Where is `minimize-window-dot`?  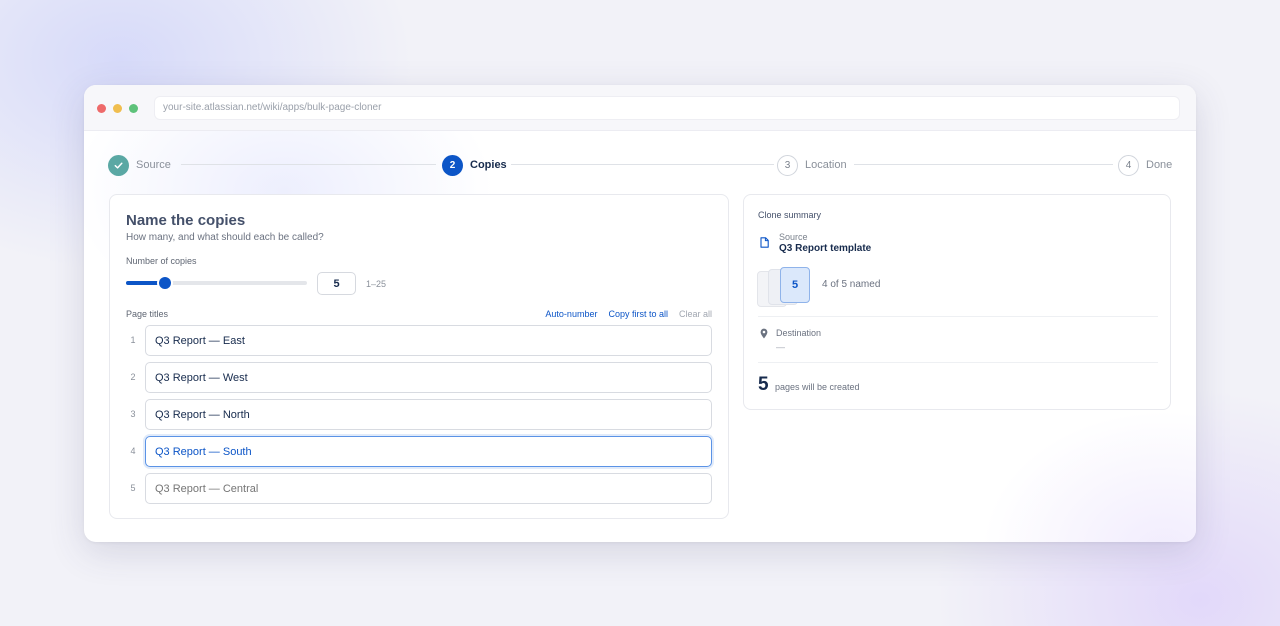
minimize-window-dot is located at coordinates (117, 108).